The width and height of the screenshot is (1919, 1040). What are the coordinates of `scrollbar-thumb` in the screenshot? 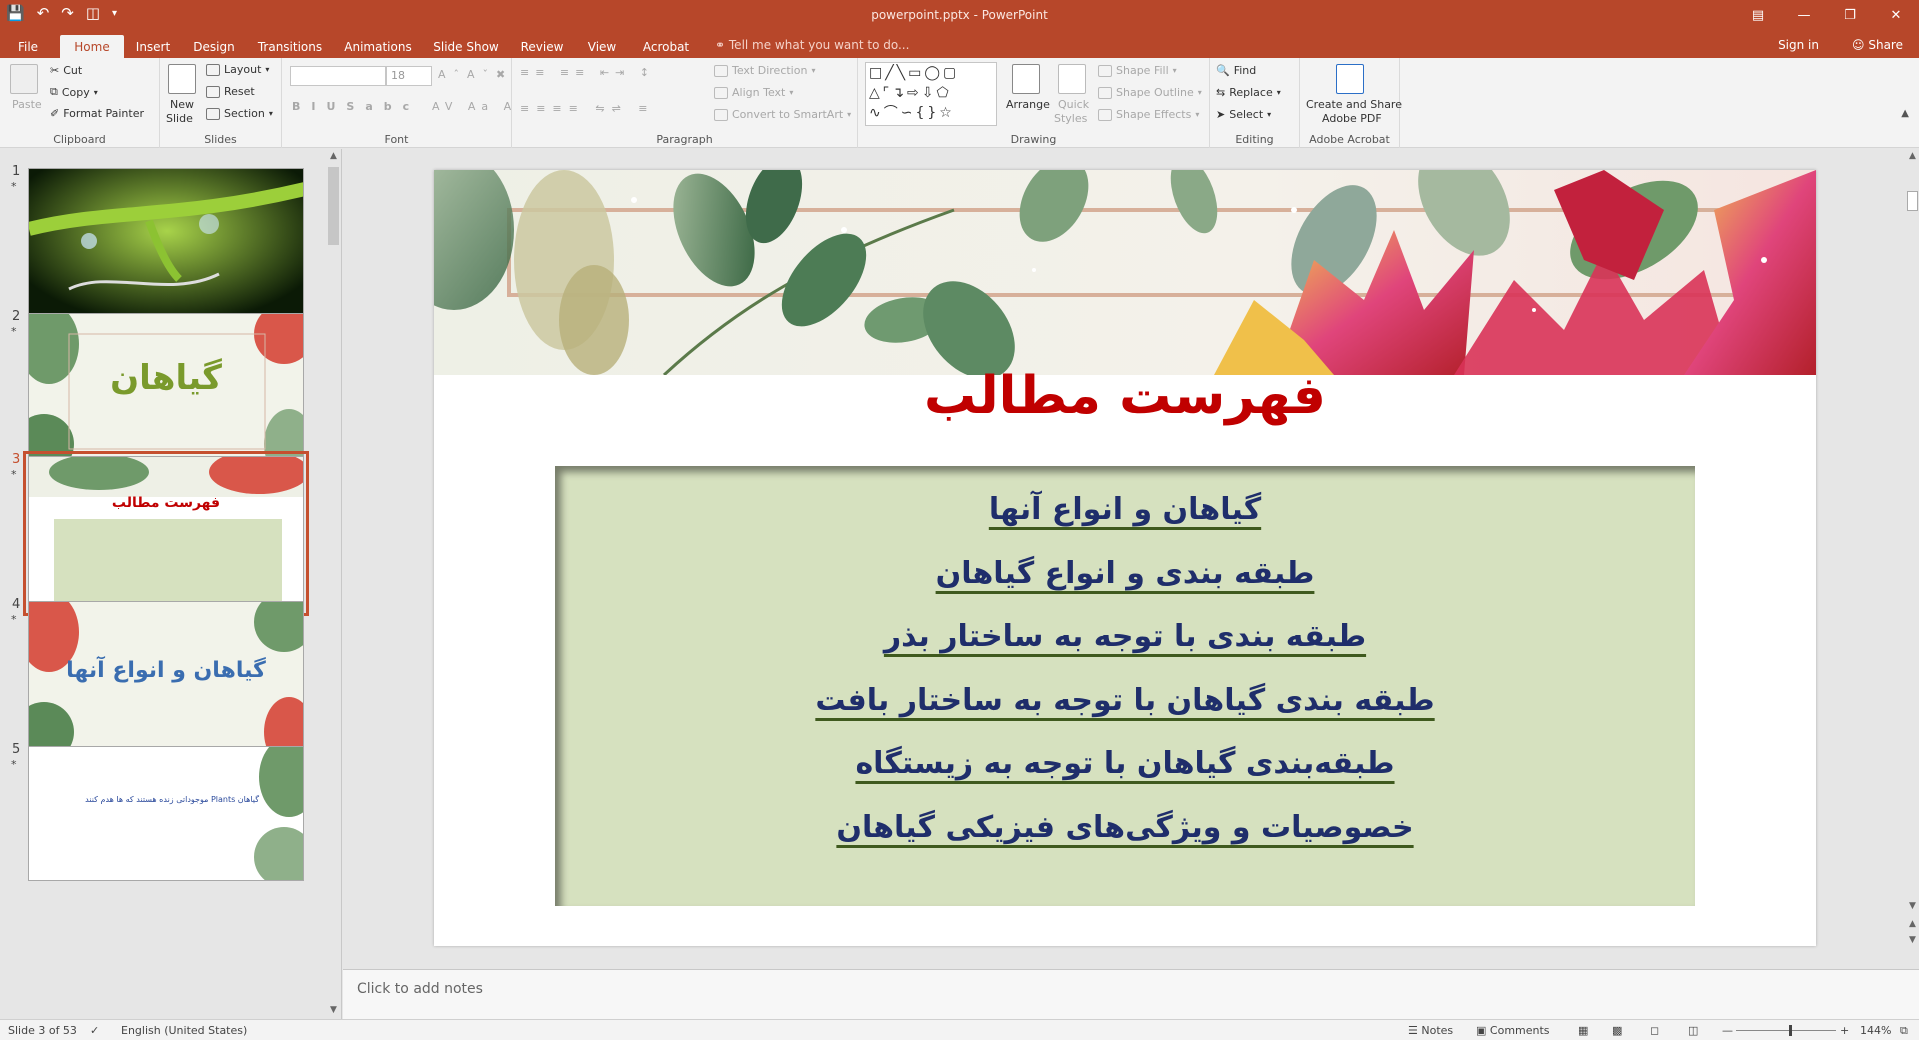 It's located at (333, 206).